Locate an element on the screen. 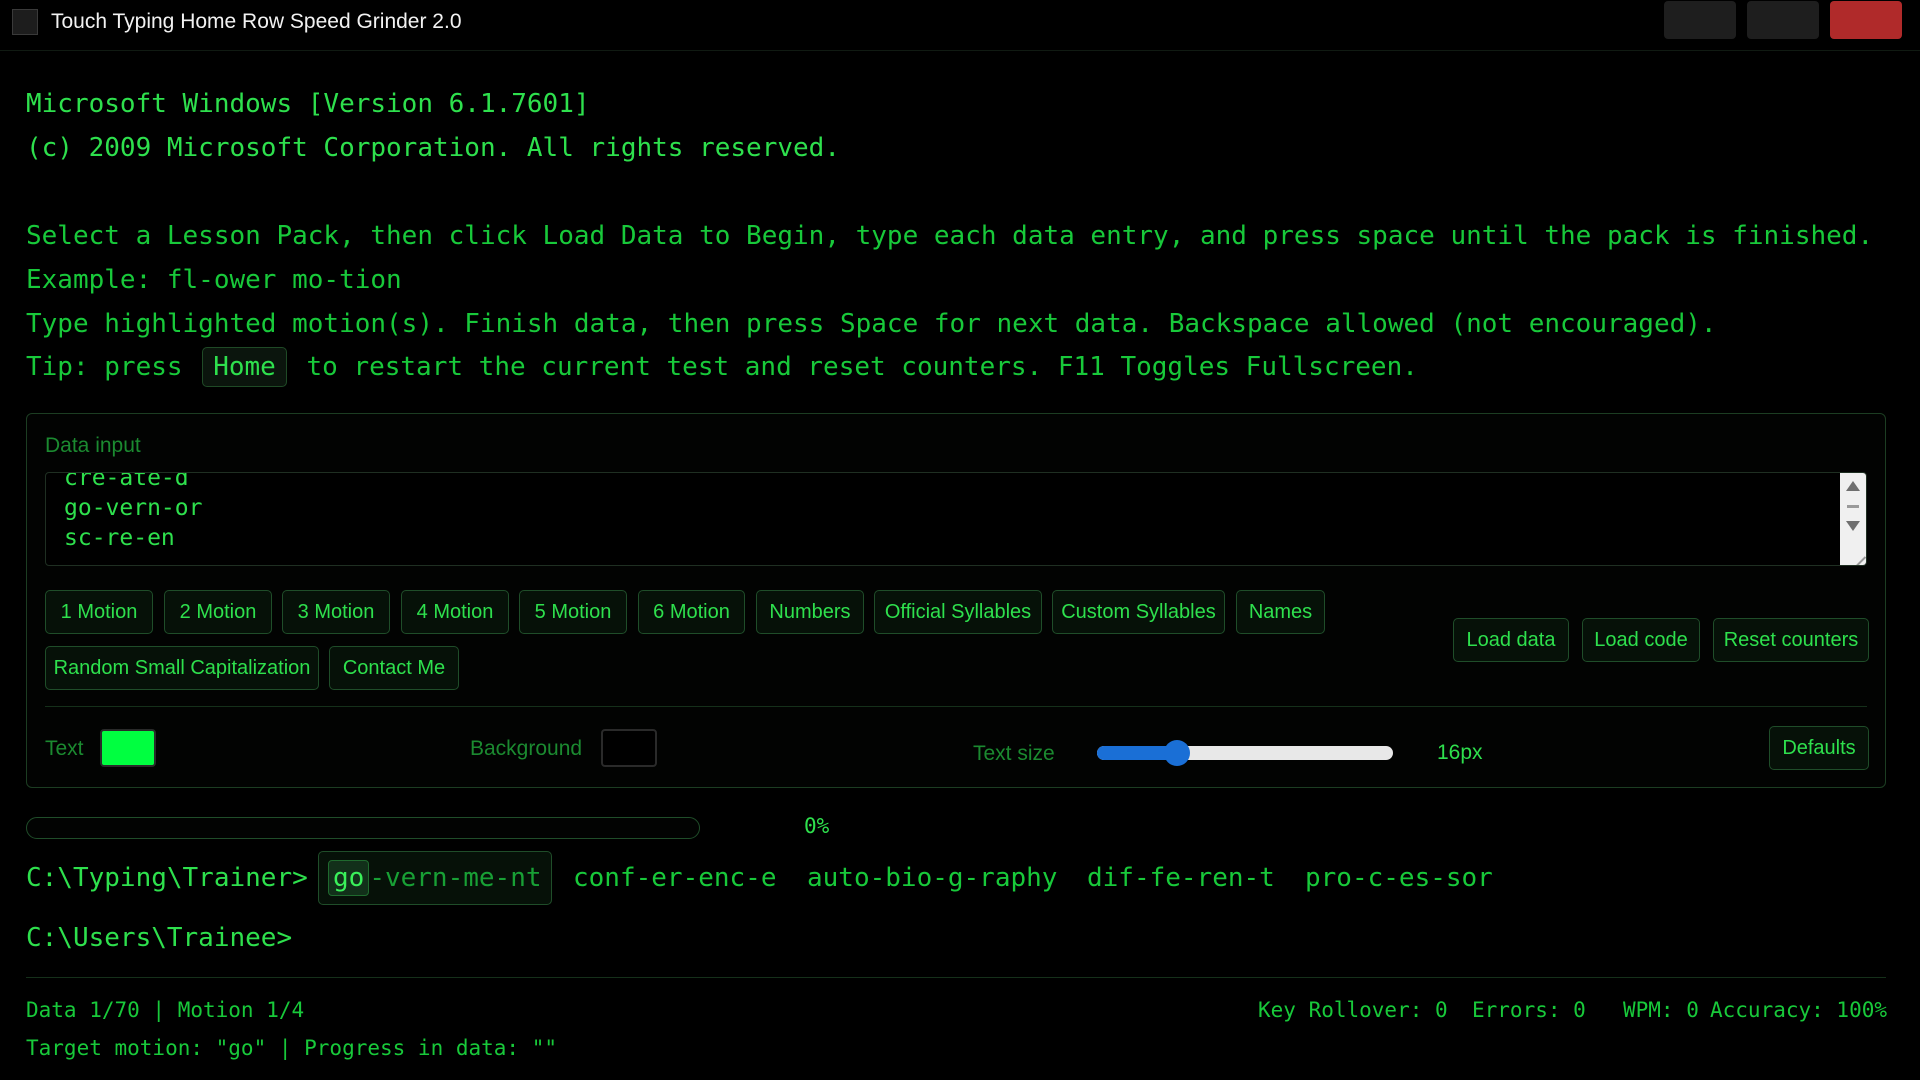  app-icon is located at coordinates (25, 22).